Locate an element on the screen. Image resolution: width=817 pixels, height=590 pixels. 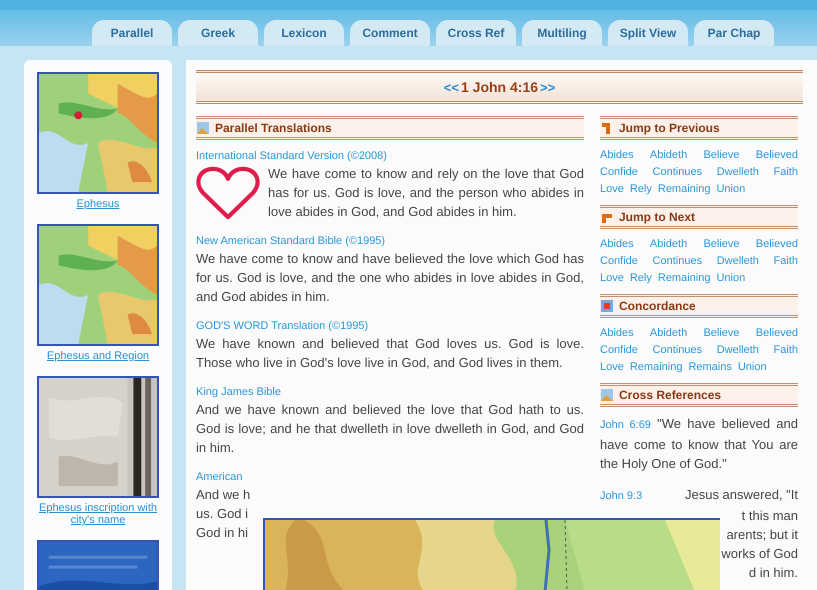
verse-text: We have come to know and have believed the love which God has for us. God is love, and the one who abides in love abides in God, and God abides in him. is located at coordinates (390, 278).